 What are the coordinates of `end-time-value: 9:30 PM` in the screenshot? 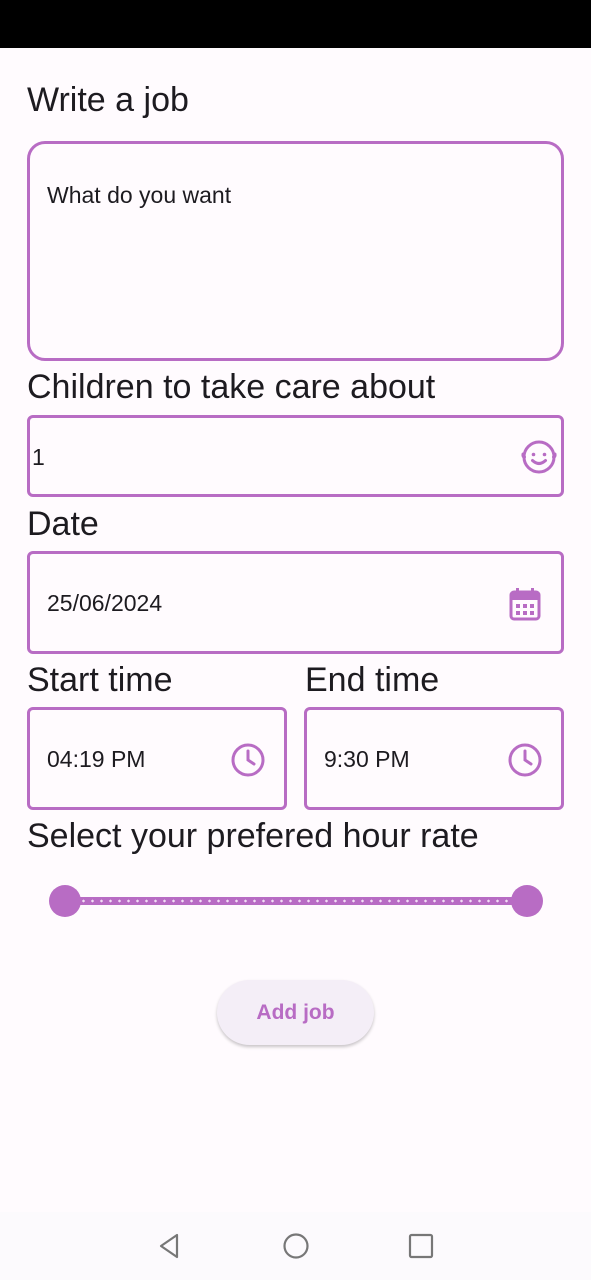 It's located at (367, 759).